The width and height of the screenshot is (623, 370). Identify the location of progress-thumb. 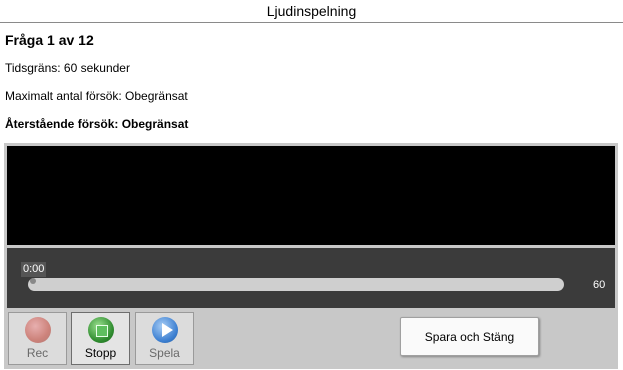
(33, 281).